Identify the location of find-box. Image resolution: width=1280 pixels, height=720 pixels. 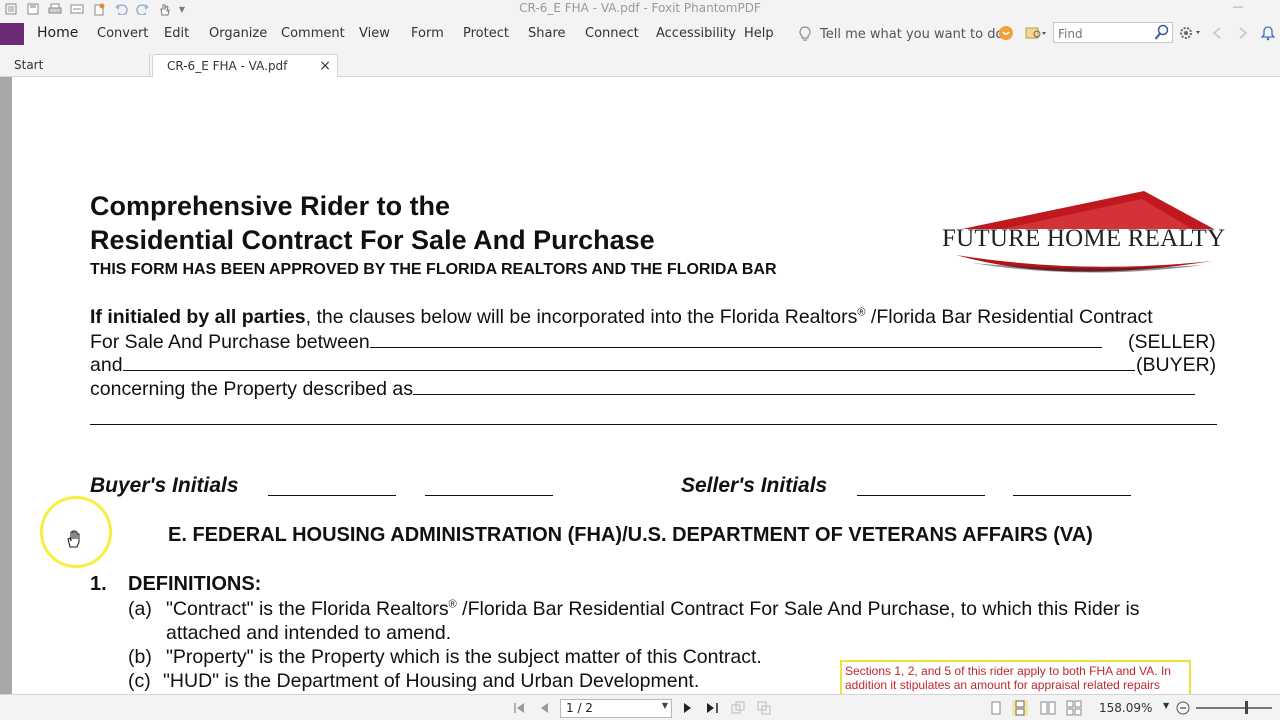
(1113, 33).